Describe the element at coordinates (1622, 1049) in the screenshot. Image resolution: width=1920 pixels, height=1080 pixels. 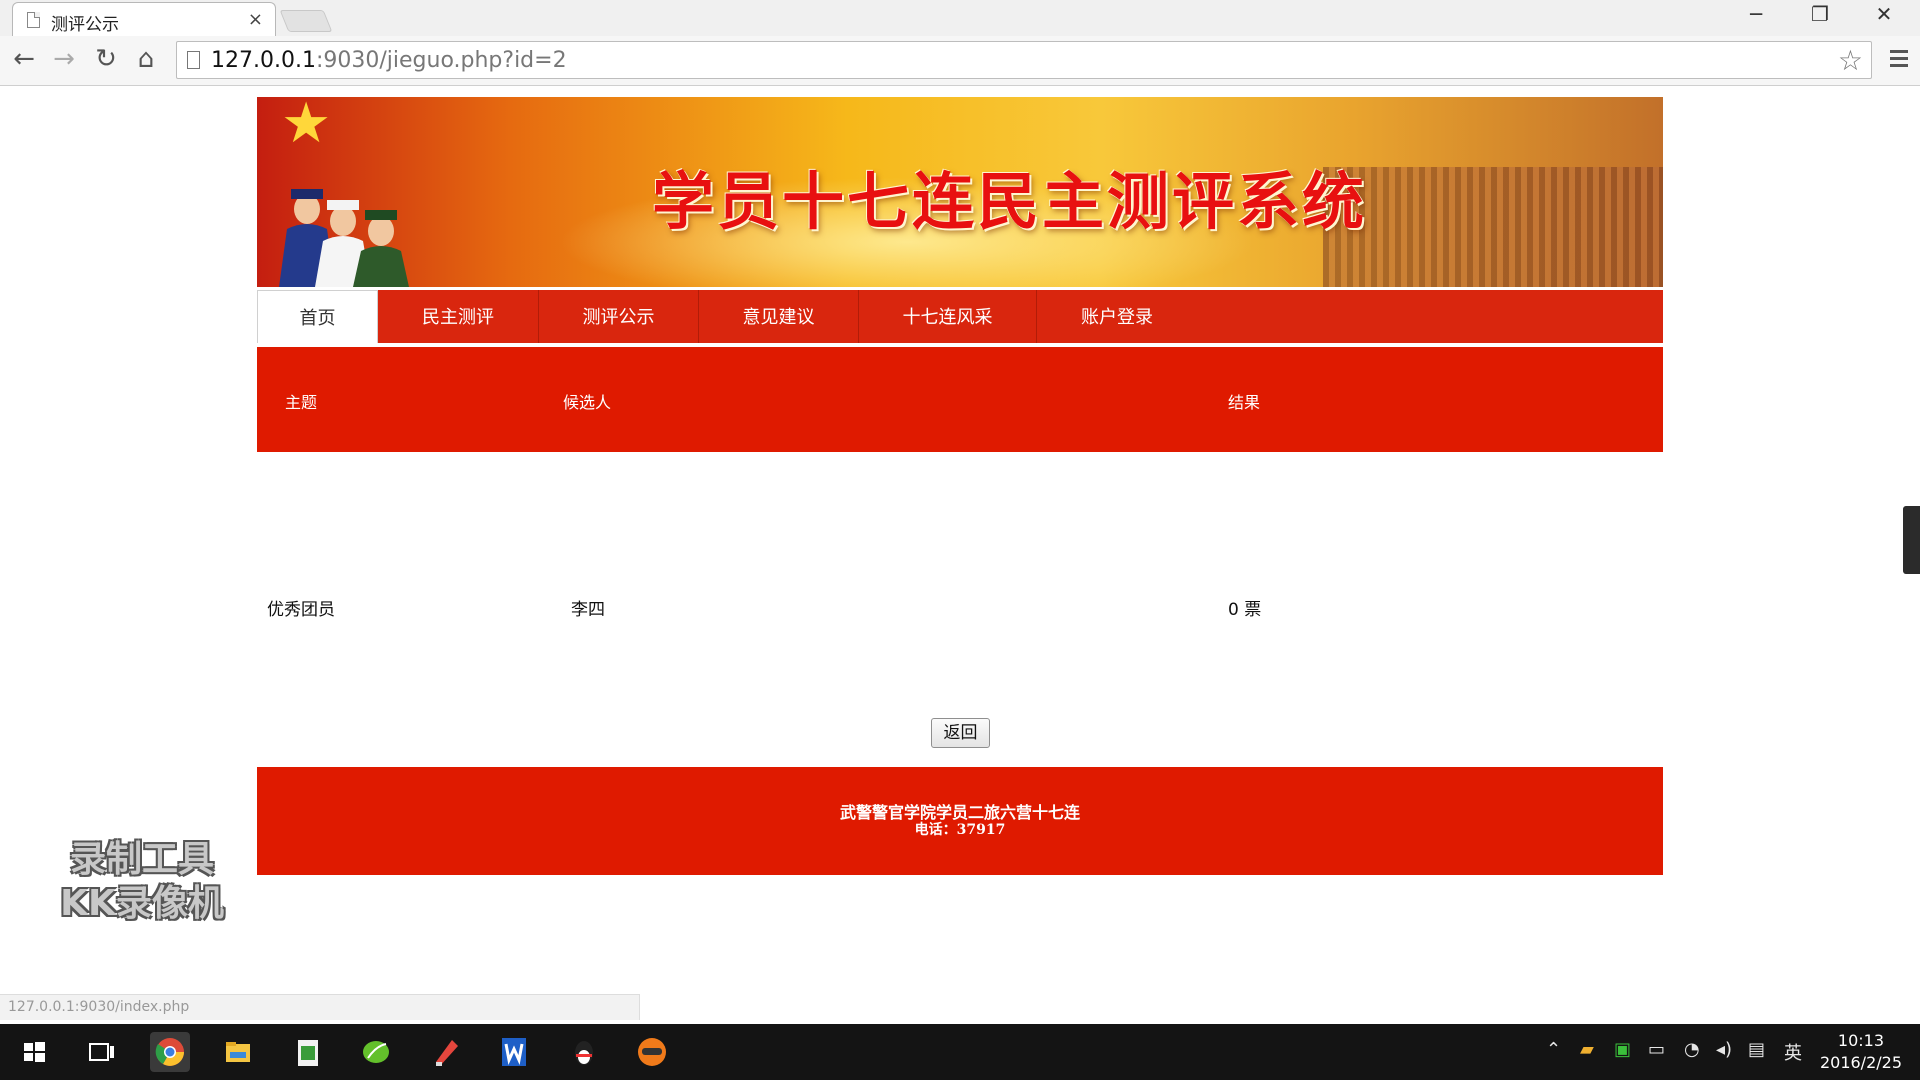
I see `tray-security-icon: ▣` at that location.